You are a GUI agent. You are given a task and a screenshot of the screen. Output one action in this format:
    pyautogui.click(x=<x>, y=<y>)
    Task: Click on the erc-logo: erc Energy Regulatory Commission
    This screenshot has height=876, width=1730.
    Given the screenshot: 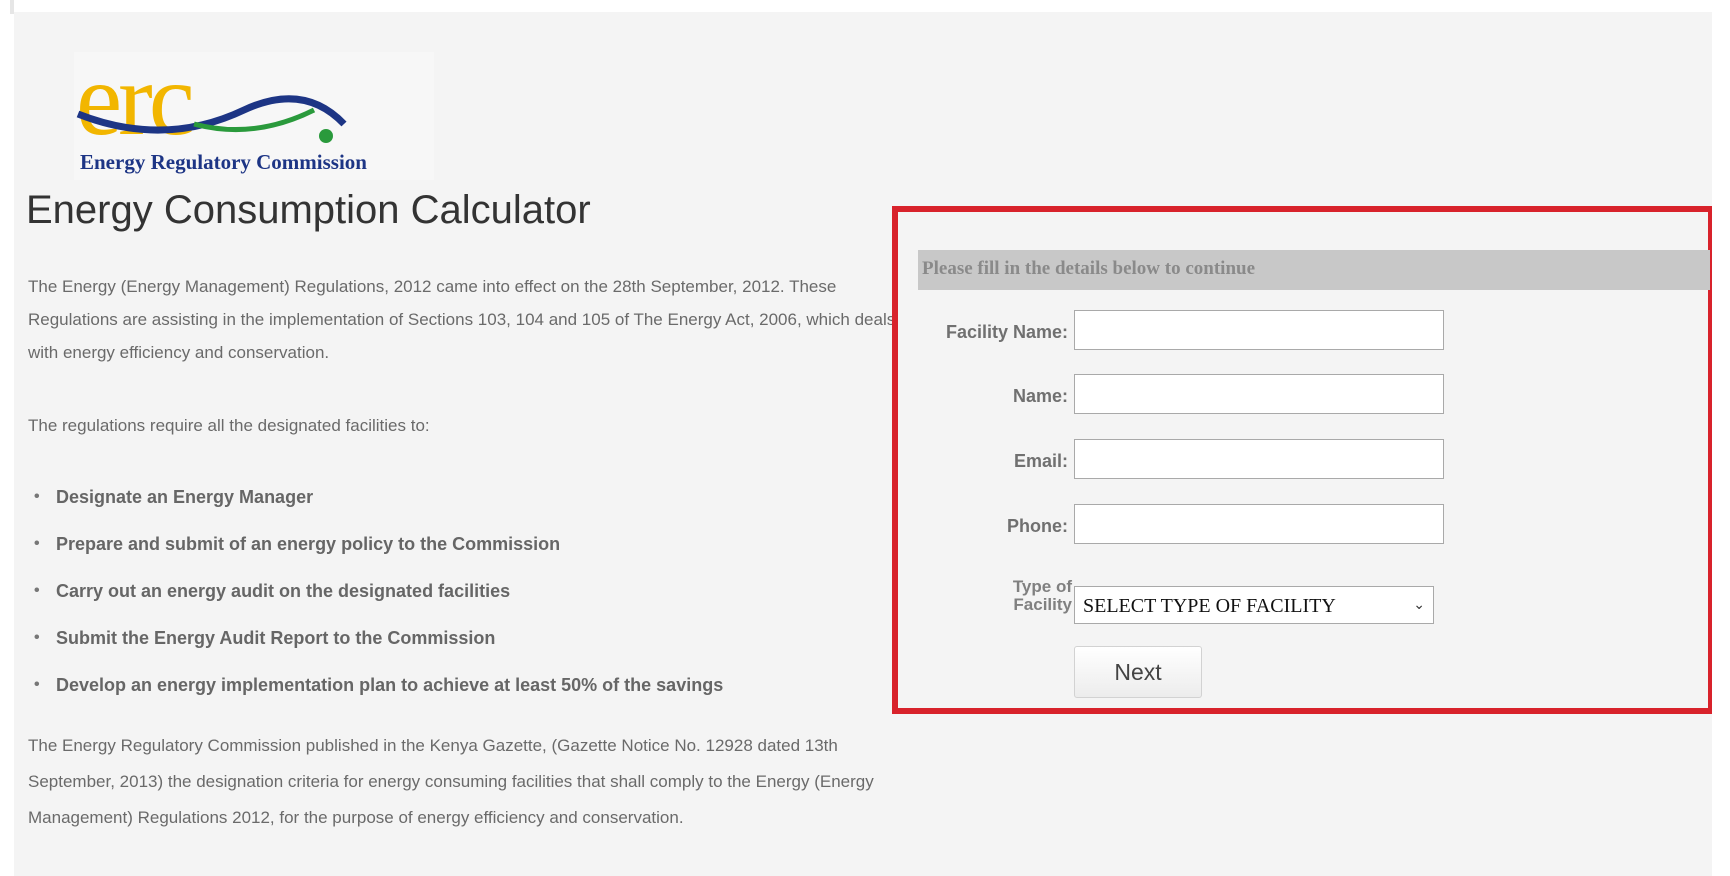 What is the action you would take?
    pyautogui.click(x=254, y=116)
    